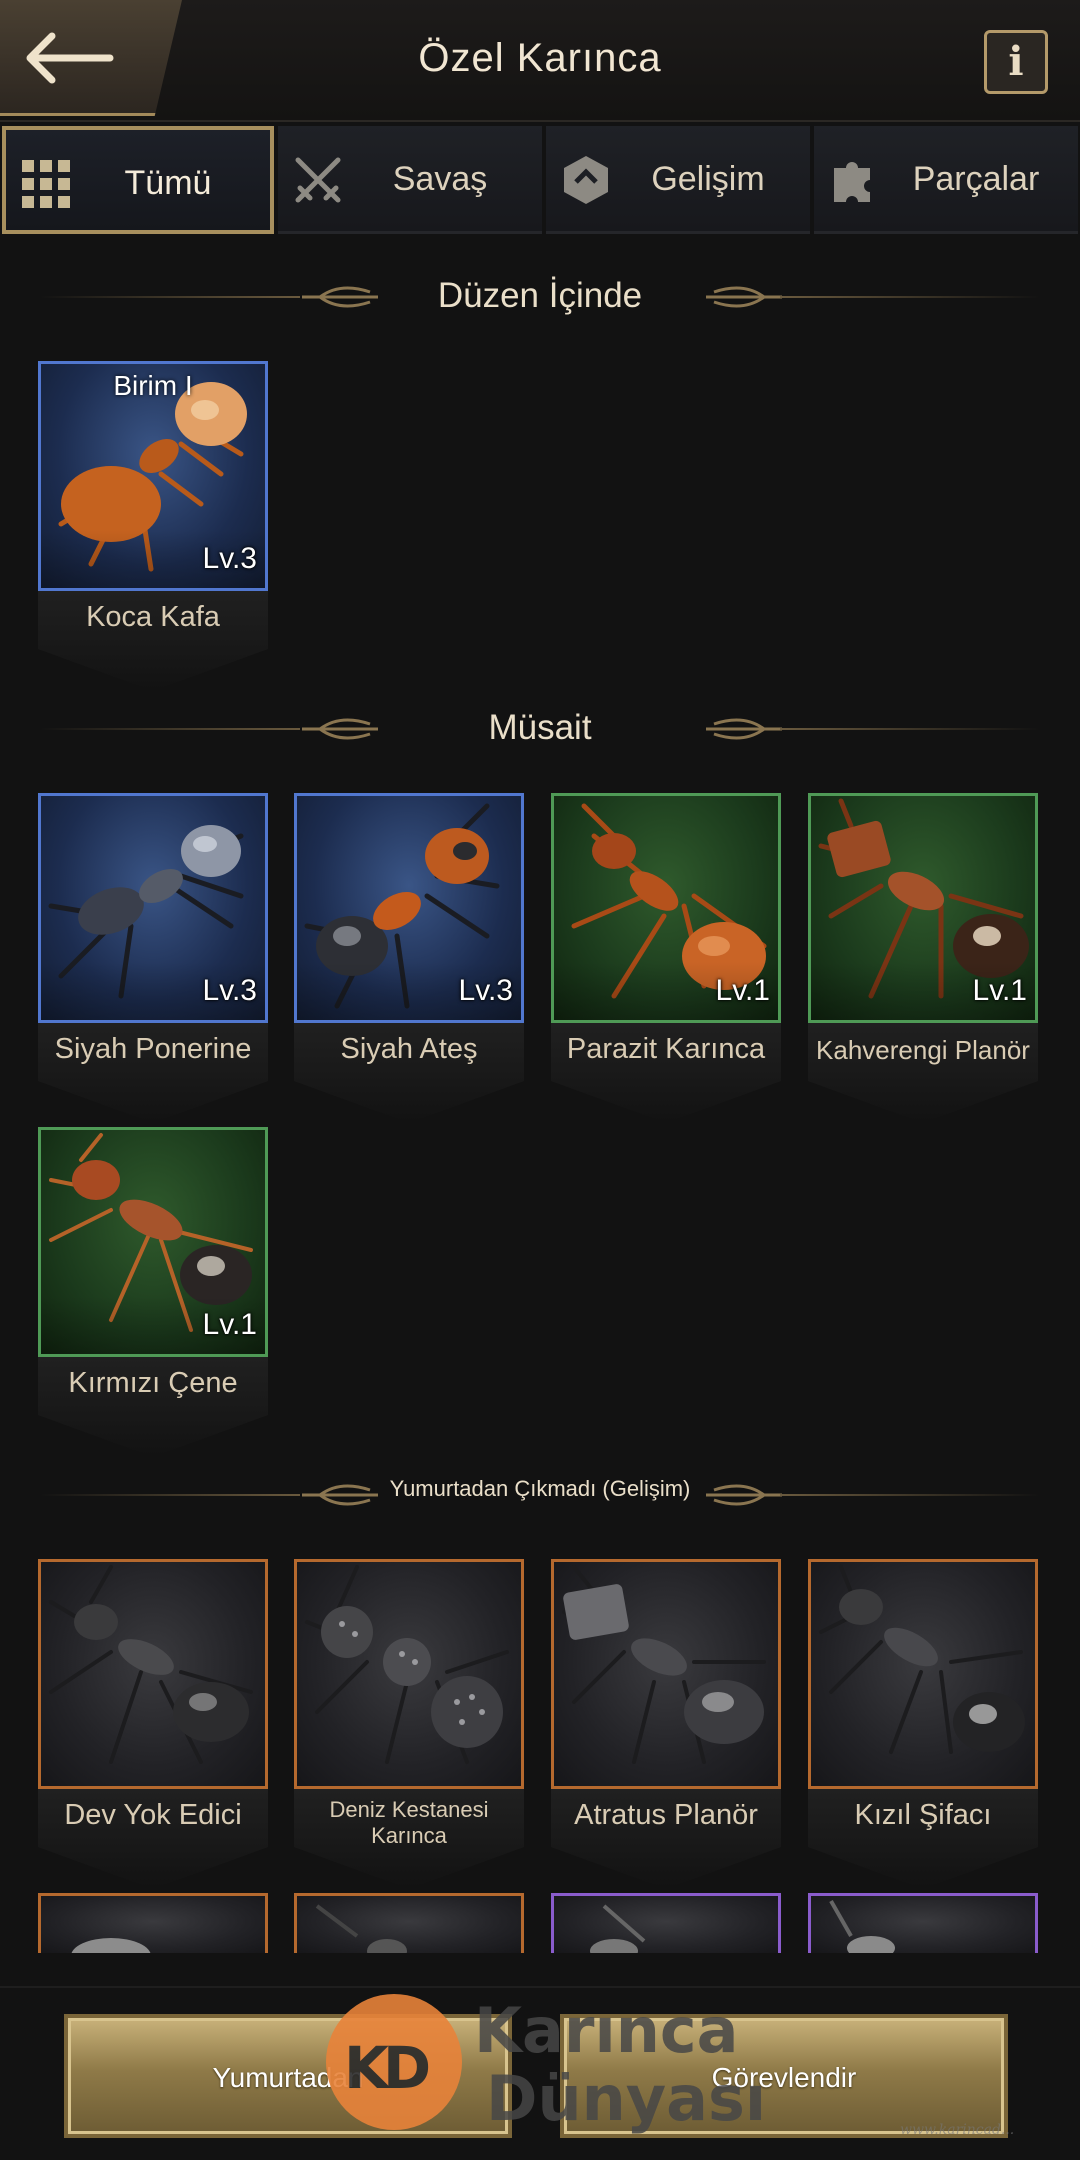  What do you see at coordinates (409, 1049) in the screenshot?
I see `ant-name: Siyah Ateş` at bounding box center [409, 1049].